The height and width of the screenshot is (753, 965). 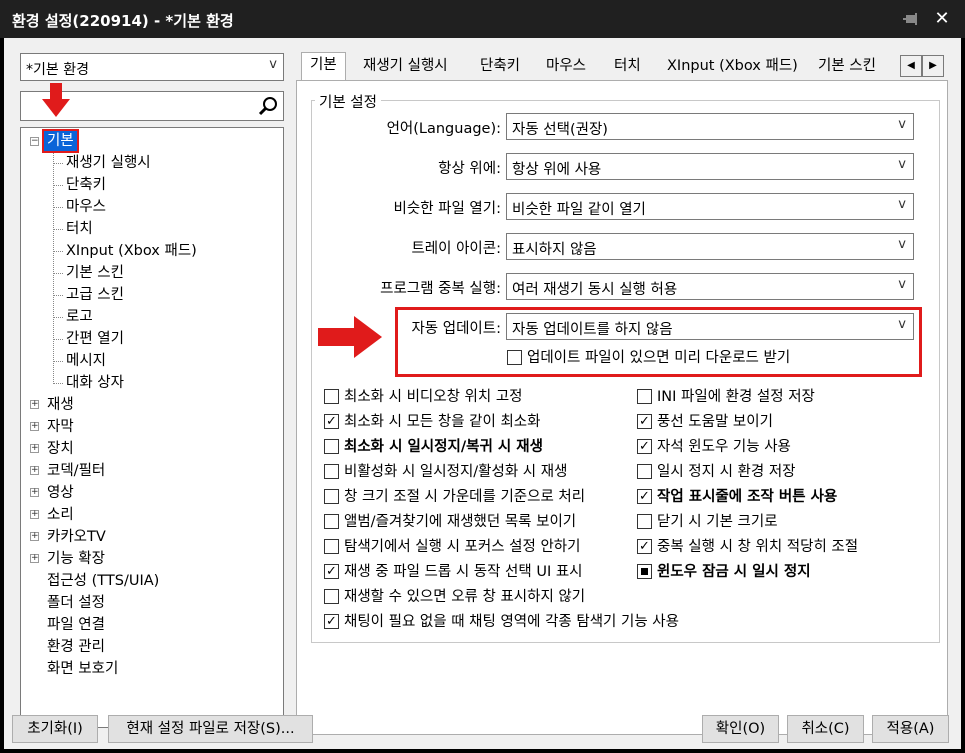 I want to click on checkbox-label: 재생할 수 있으면 오류 창 표시하지 않기, so click(x=465, y=597).